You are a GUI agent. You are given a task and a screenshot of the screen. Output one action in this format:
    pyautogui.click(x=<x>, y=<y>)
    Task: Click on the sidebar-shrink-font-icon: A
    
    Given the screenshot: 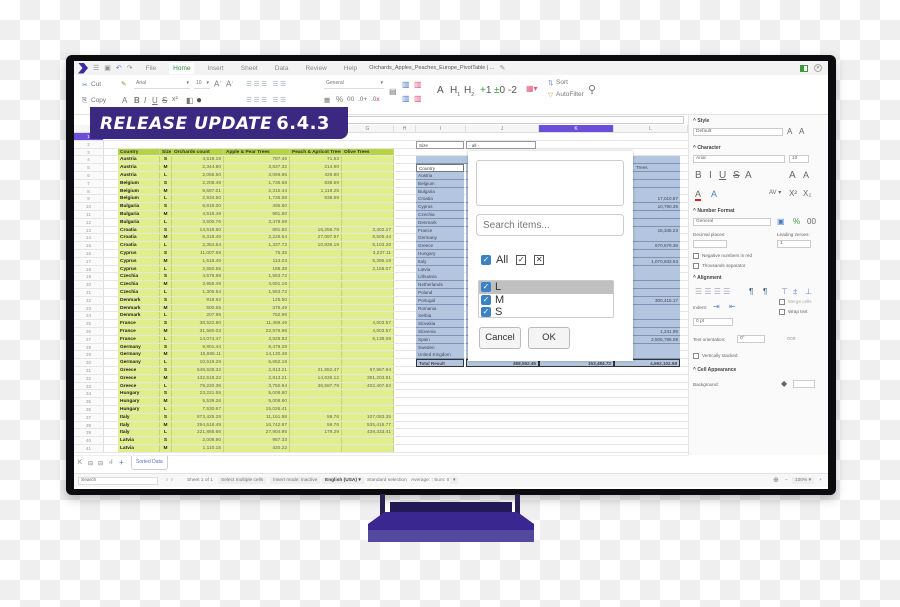 What is the action you would take?
    pyautogui.click(x=806, y=175)
    